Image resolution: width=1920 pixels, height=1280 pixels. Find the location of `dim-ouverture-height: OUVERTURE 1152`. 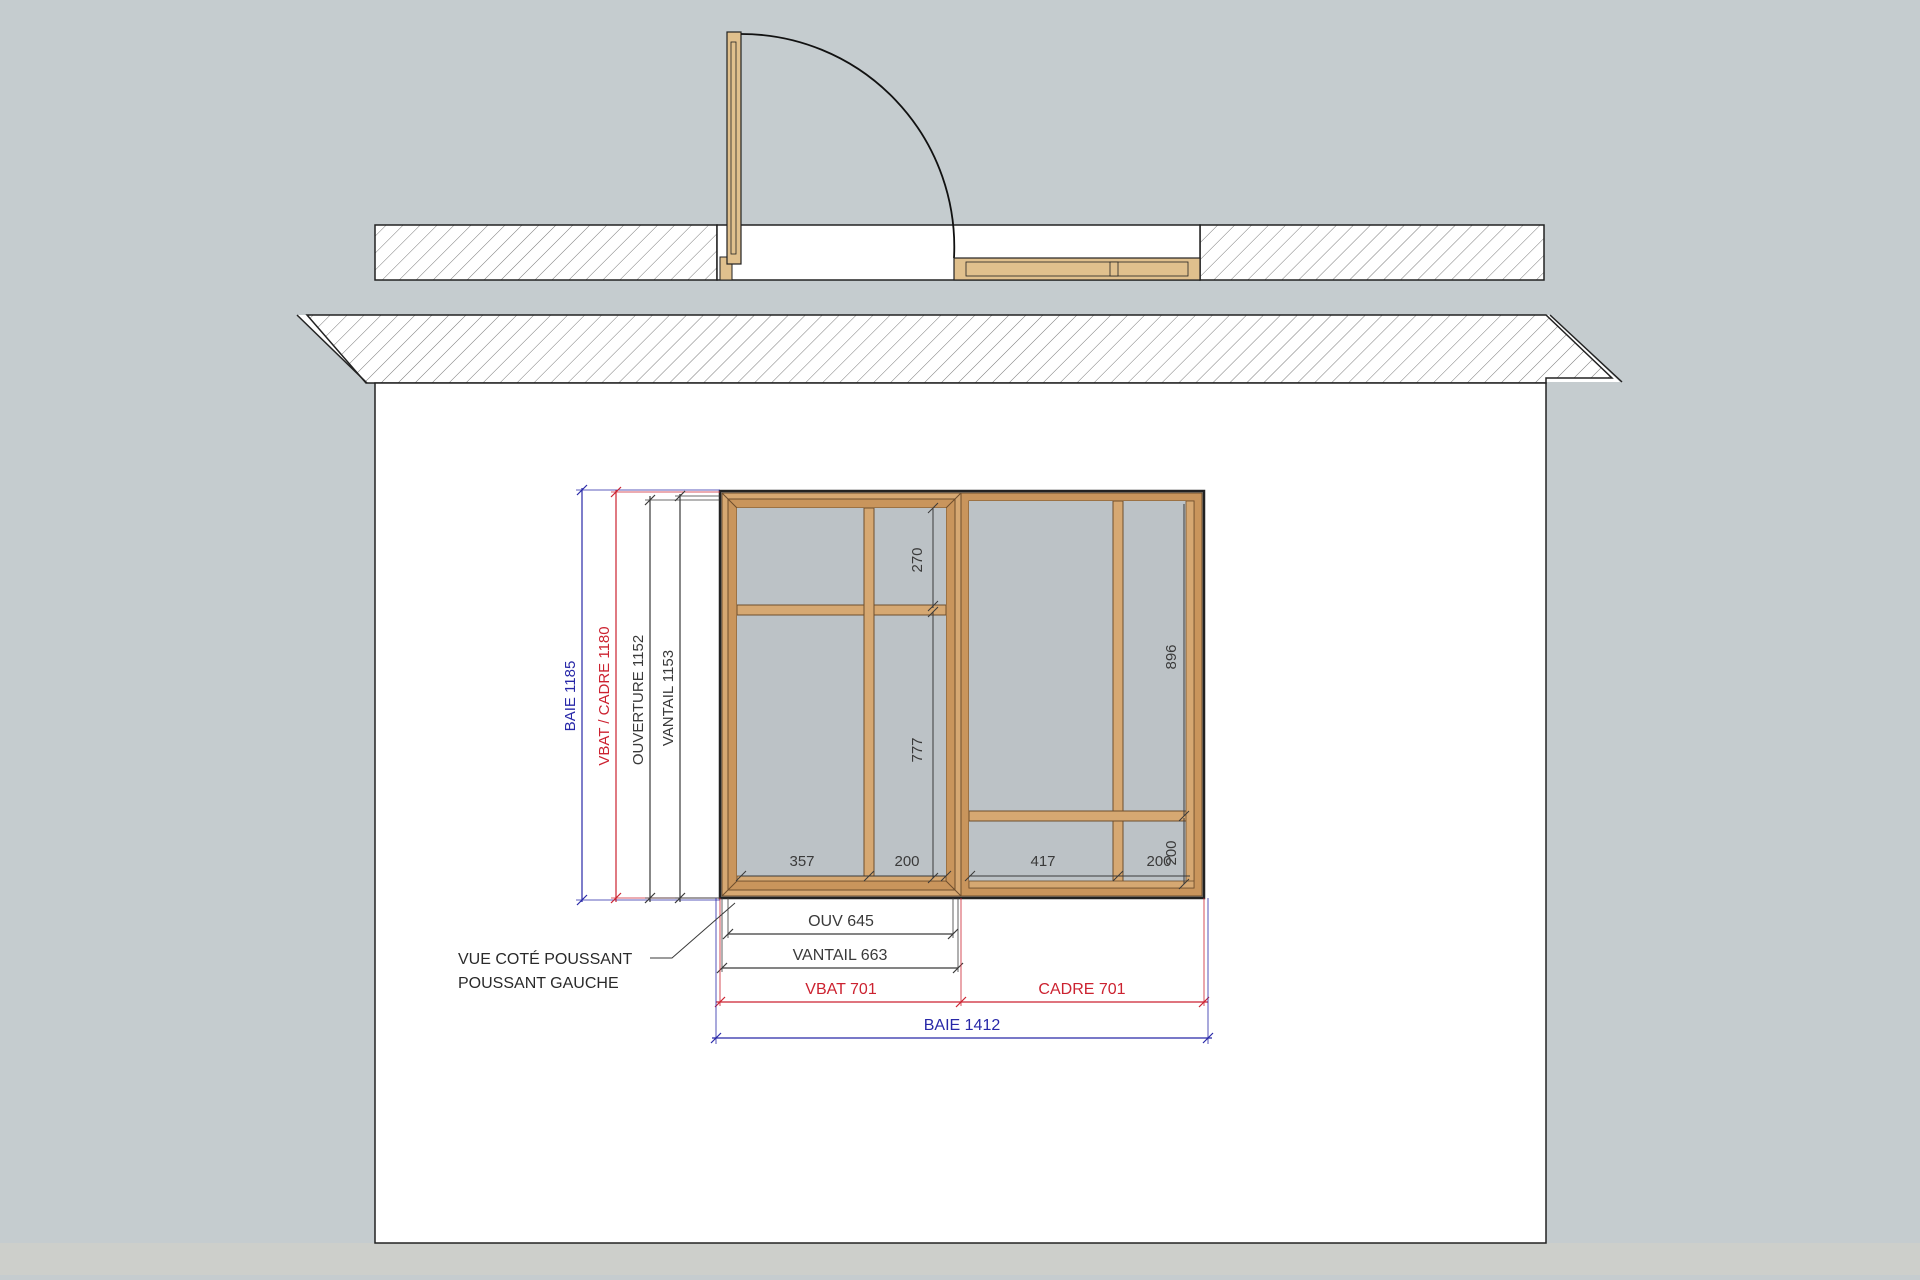

dim-ouverture-height: OUVERTURE 1152 is located at coordinates (638, 700).